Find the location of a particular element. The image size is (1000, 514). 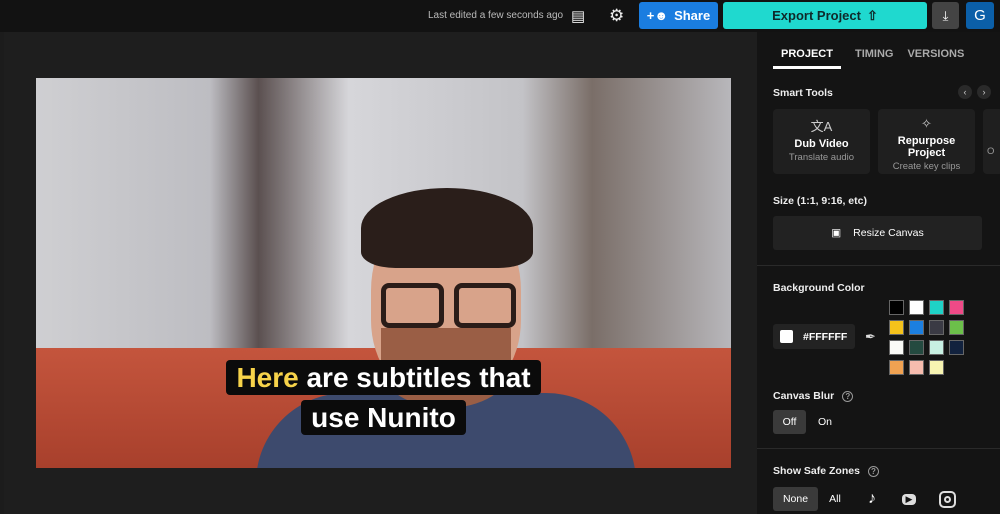

safe-zones-label: Show Safe Zones is located at coordinates (816, 471).